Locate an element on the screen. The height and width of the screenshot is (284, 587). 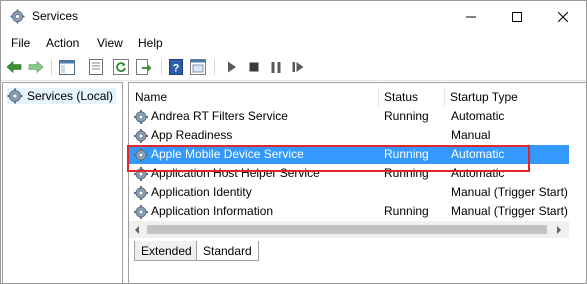
toolbar: ? is located at coordinates (293, 67).